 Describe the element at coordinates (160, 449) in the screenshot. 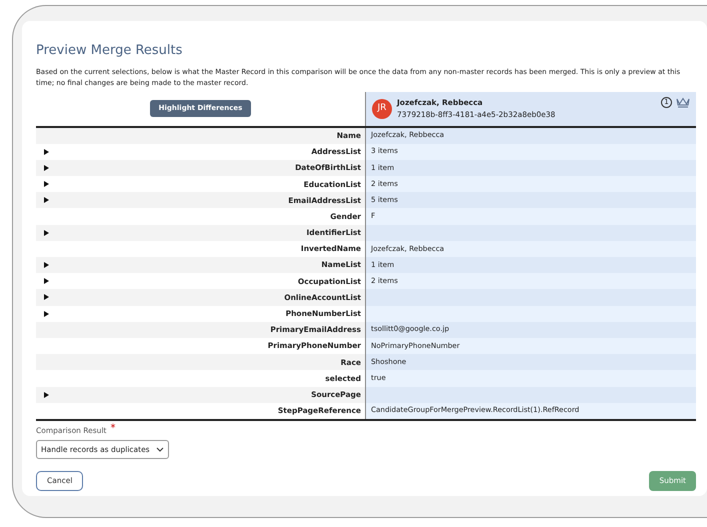

I see `chevron-down-icon` at that location.